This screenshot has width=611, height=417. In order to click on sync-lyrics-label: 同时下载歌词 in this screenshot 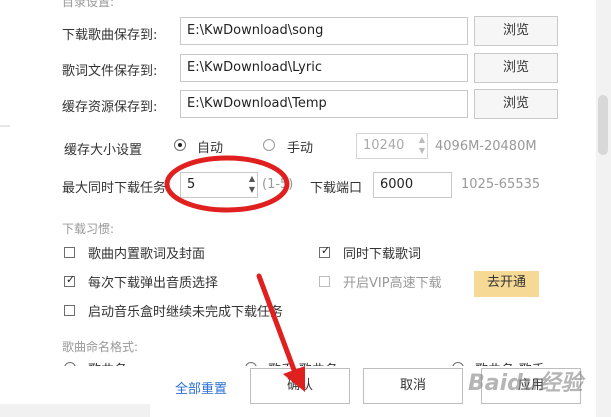, I will do `click(382, 254)`.